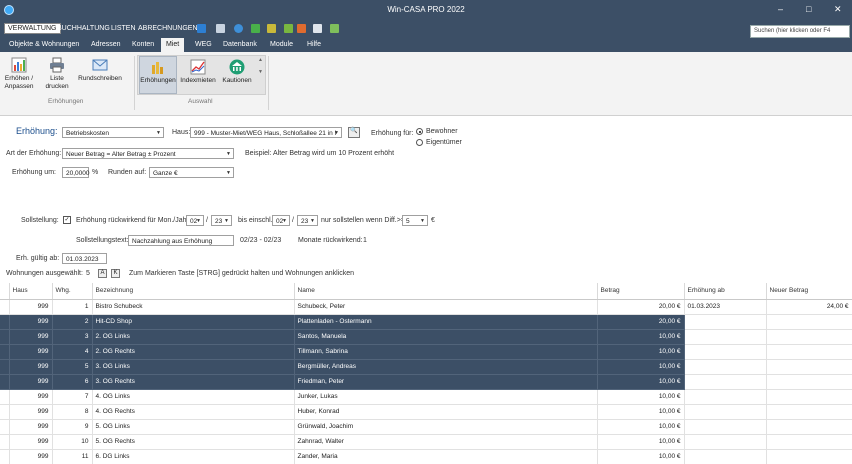  Describe the element at coordinates (57, 82) in the screenshot. I see `liste-drucken-label: Liste drucken` at that location.